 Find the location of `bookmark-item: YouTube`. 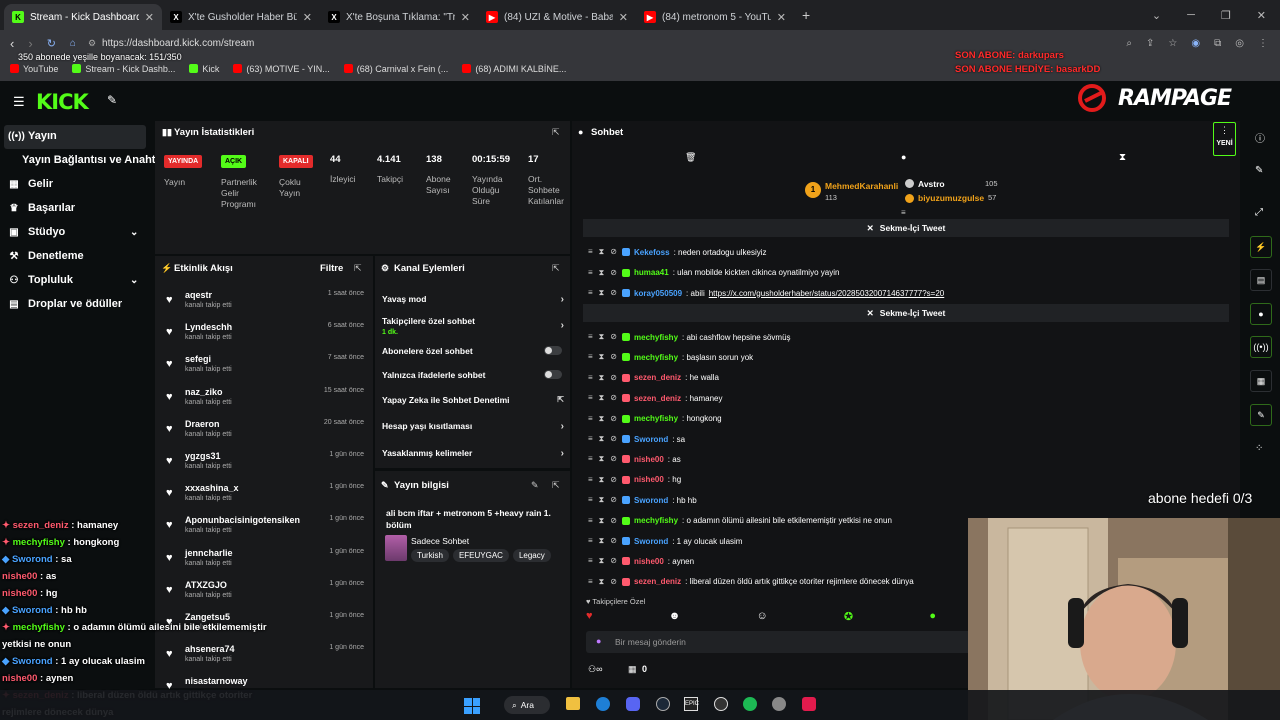

bookmark-item: YouTube is located at coordinates (34, 69).